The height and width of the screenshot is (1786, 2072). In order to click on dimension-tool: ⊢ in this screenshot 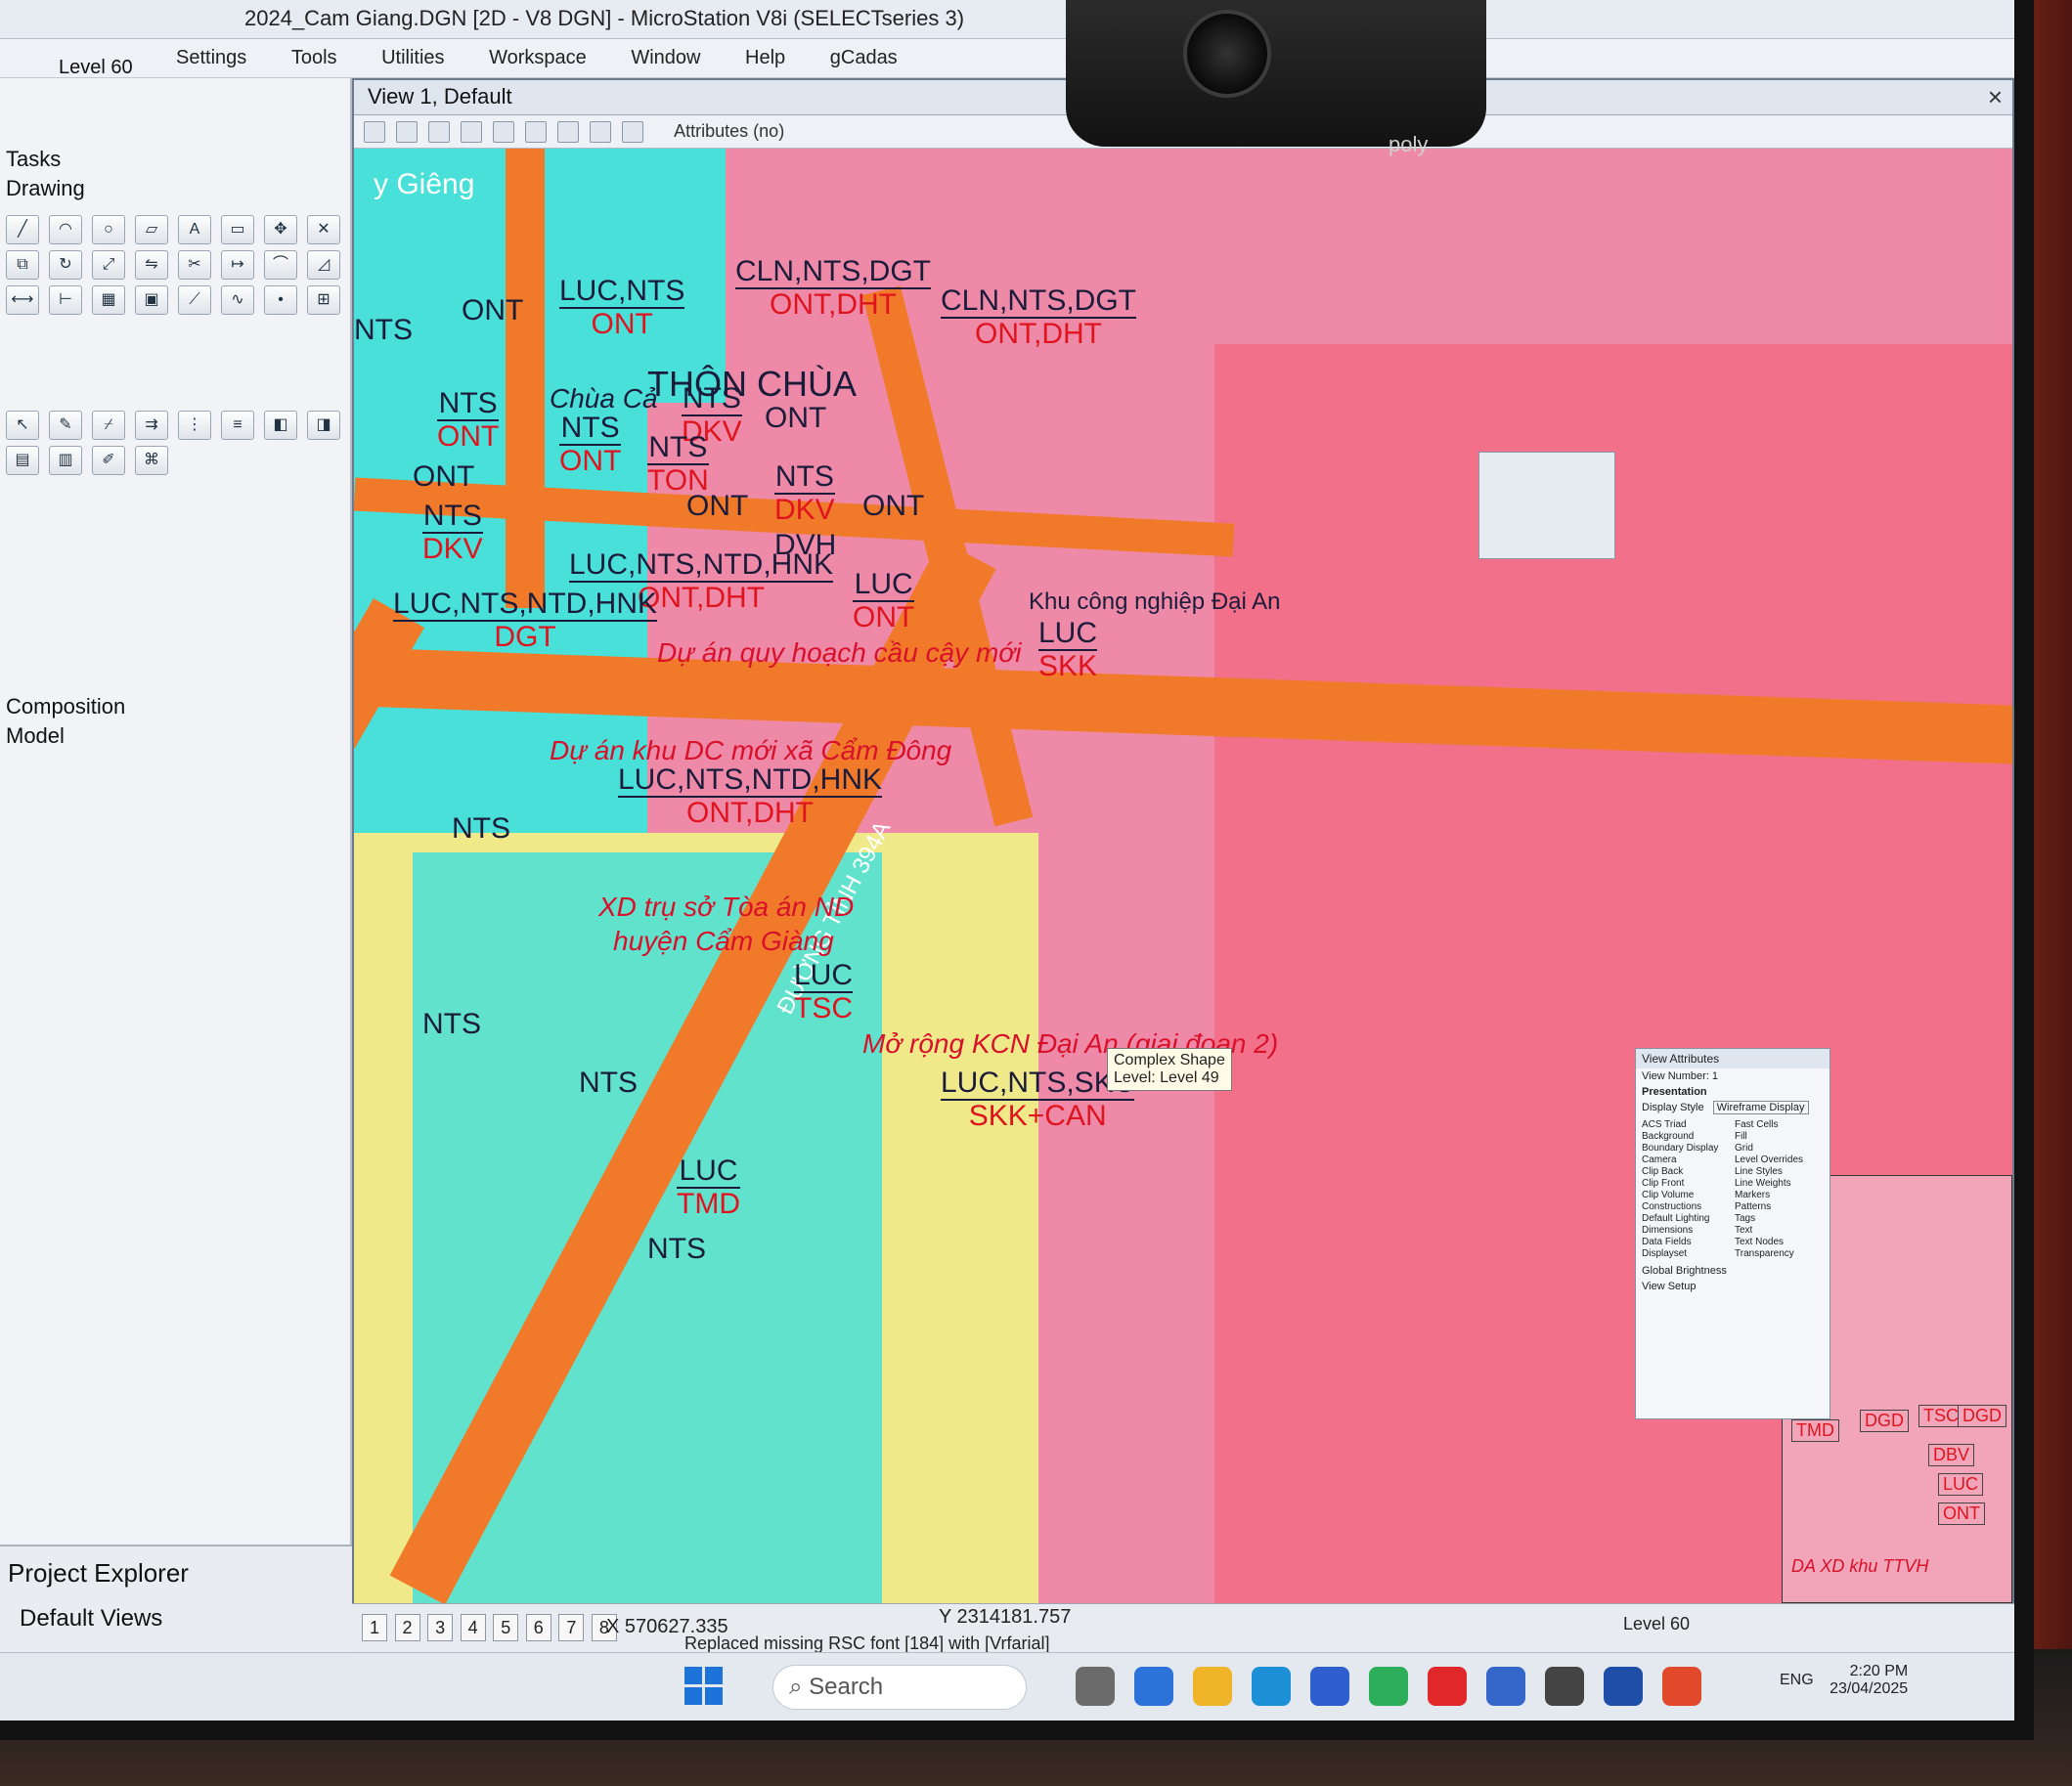, I will do `click(65, 300)`.